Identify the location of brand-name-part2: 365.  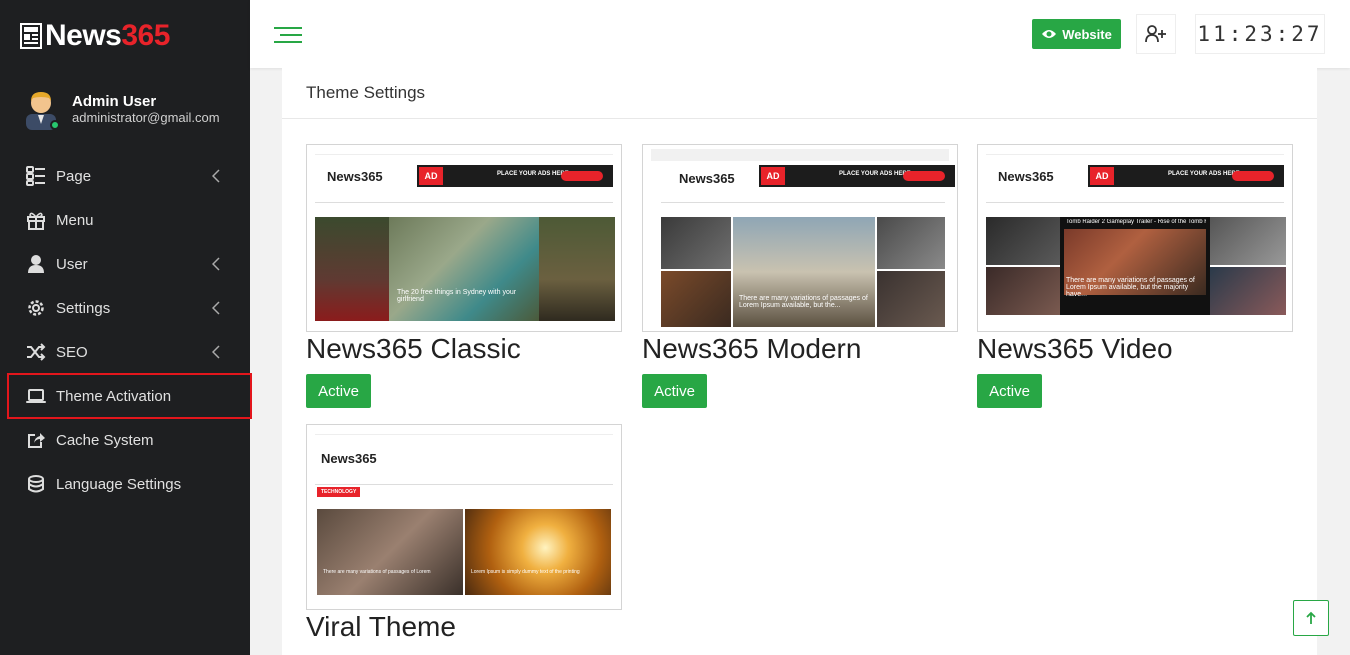
(145, 35).